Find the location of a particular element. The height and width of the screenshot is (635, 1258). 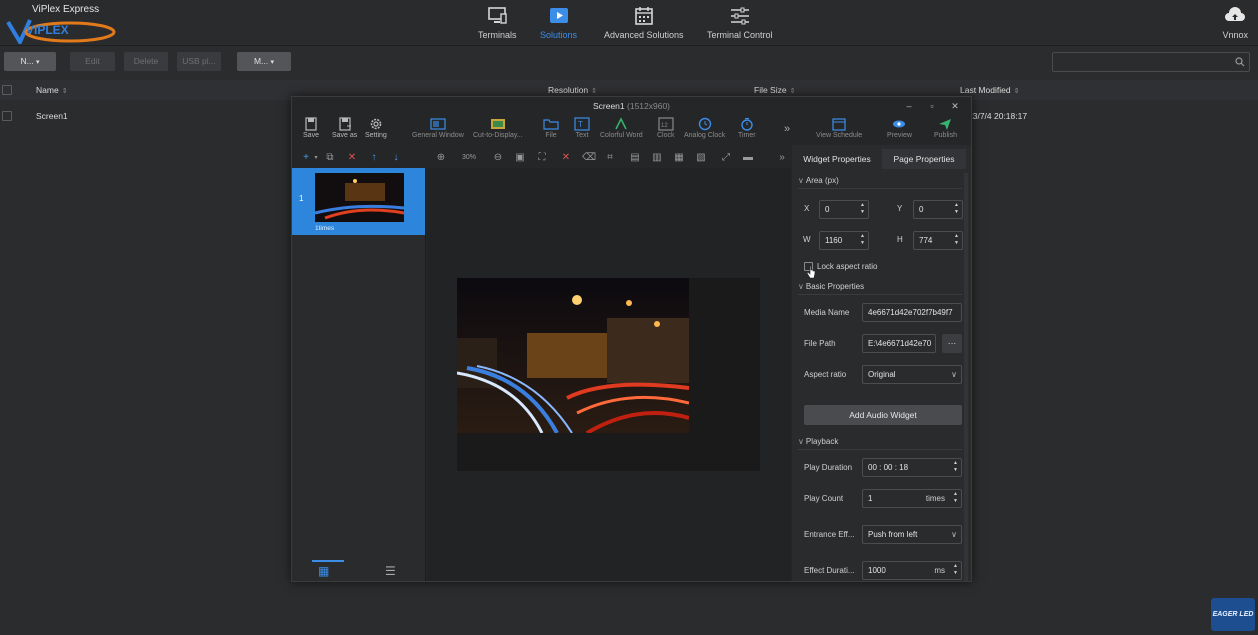

zoom-in-icon: ⊕ is located at coordinates (441, 158).